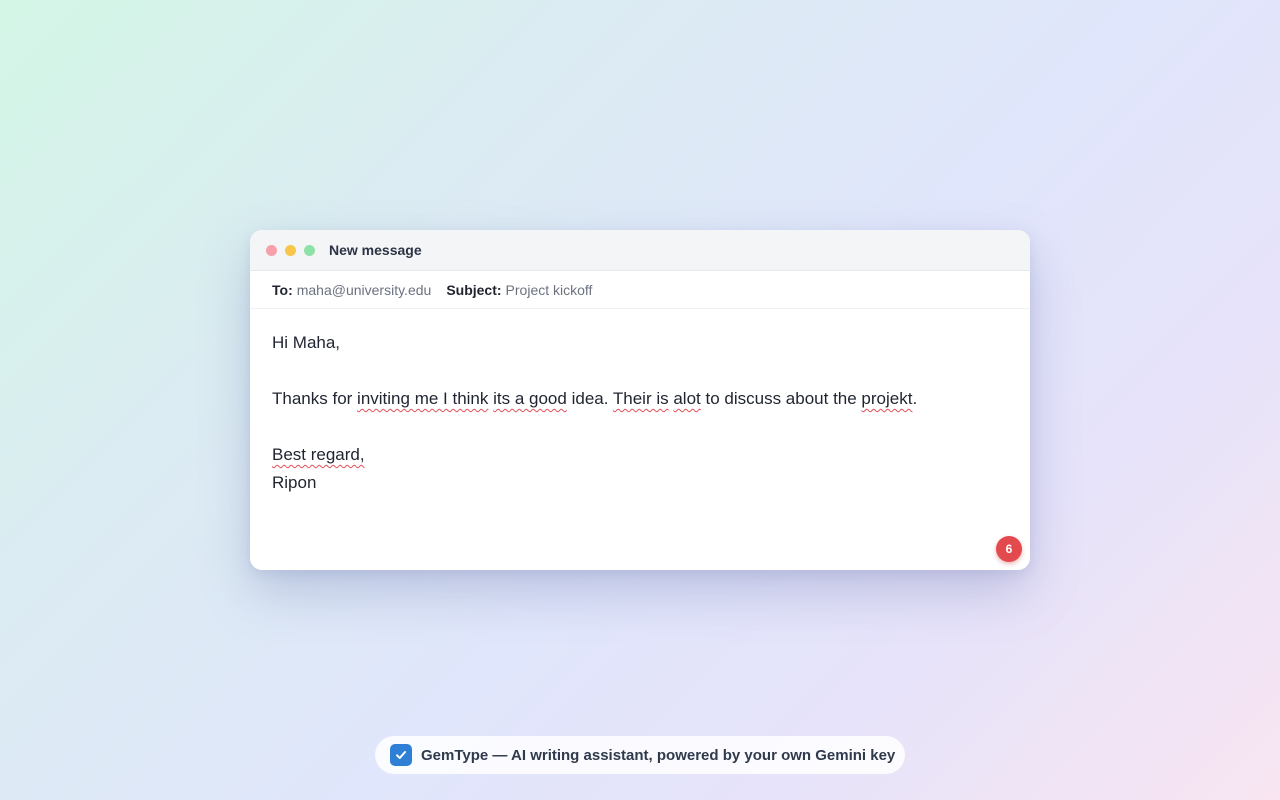 The height and width of the screenshot is (800, 1280). Describe the element at coordinates (401, 755) in the screenshot. I see `checkmark-icon` at that location.